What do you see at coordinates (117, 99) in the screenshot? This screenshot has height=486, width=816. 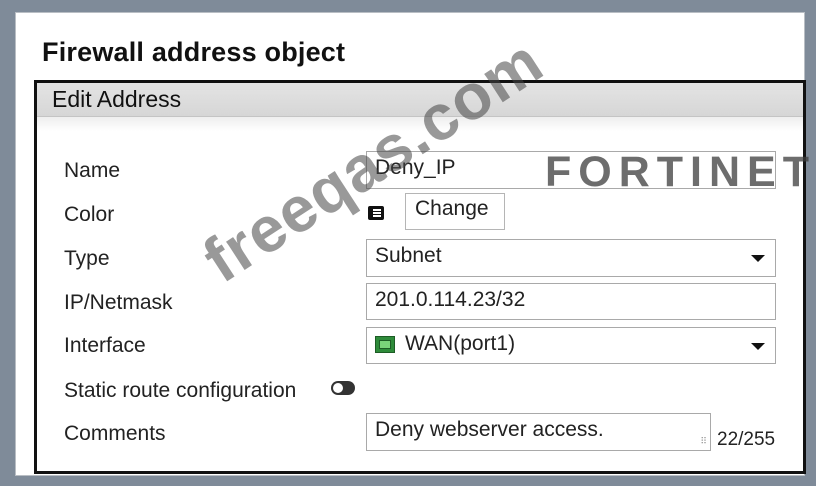 I see `panel-header-title: Edit Address` at bounding box center [117, 99].